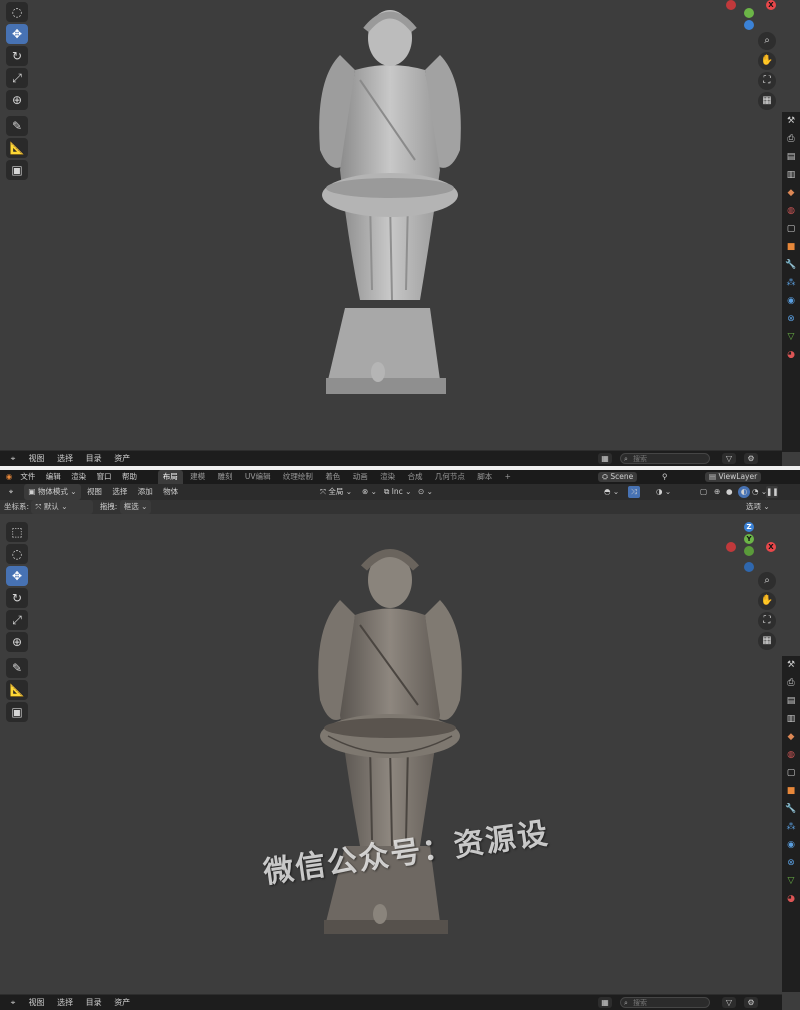 This screenshot has height=1010, width=800. What do you see at coordinates (94, 492) in the screenshot?
I see `vp-menu-view: 视图` at bounding box center [94, 492].